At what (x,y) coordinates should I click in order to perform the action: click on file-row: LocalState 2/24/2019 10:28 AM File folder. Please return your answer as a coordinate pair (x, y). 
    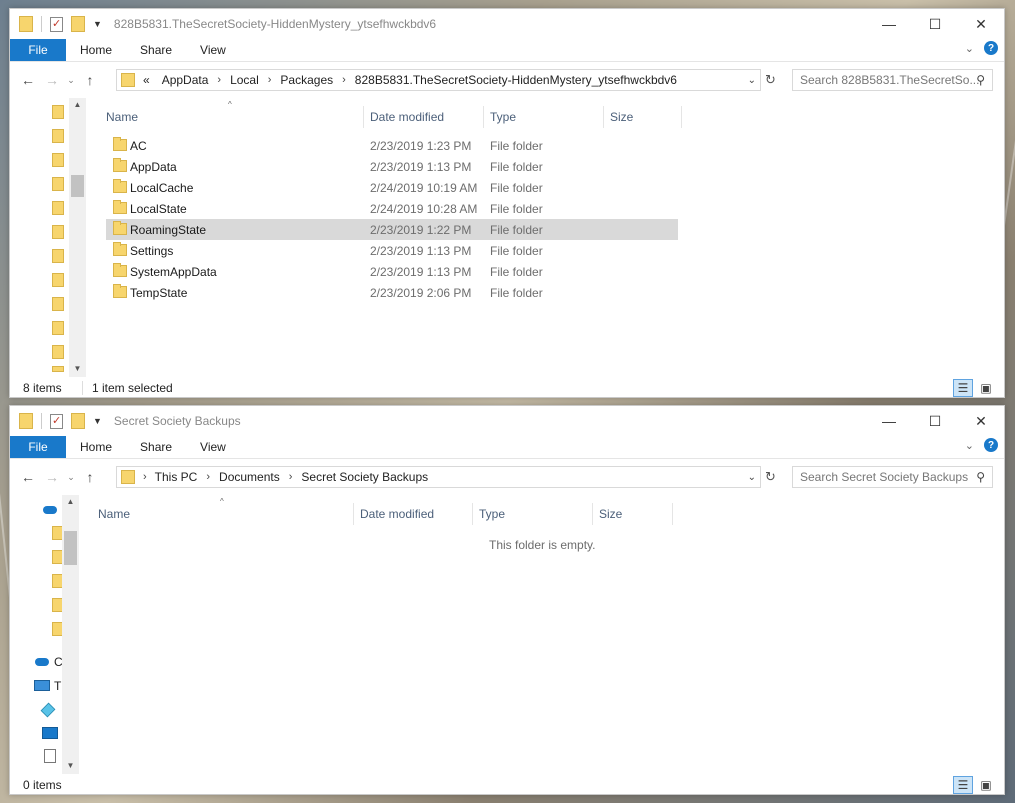
    Looking at the image, I should click on (392, 208).